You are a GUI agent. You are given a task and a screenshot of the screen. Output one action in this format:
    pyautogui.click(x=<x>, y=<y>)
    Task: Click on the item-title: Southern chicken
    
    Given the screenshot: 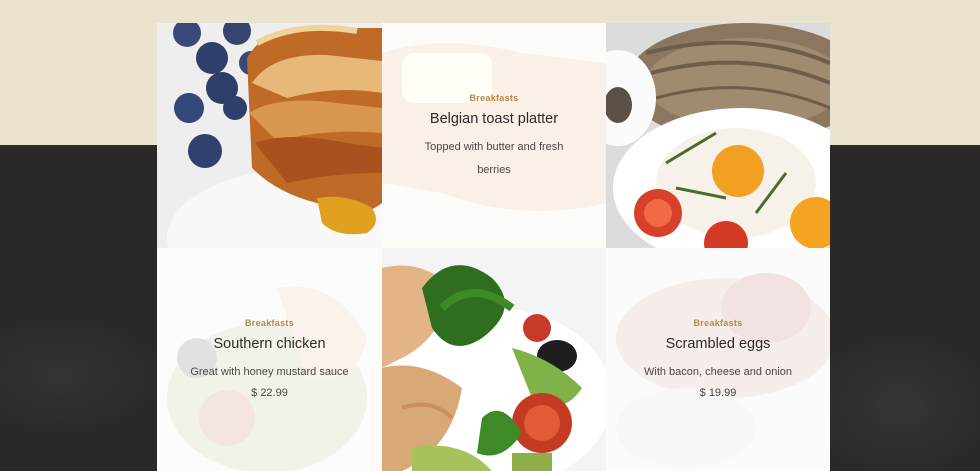 What is the action you would take?
    pyautogui.click(x=269, y=344)
    